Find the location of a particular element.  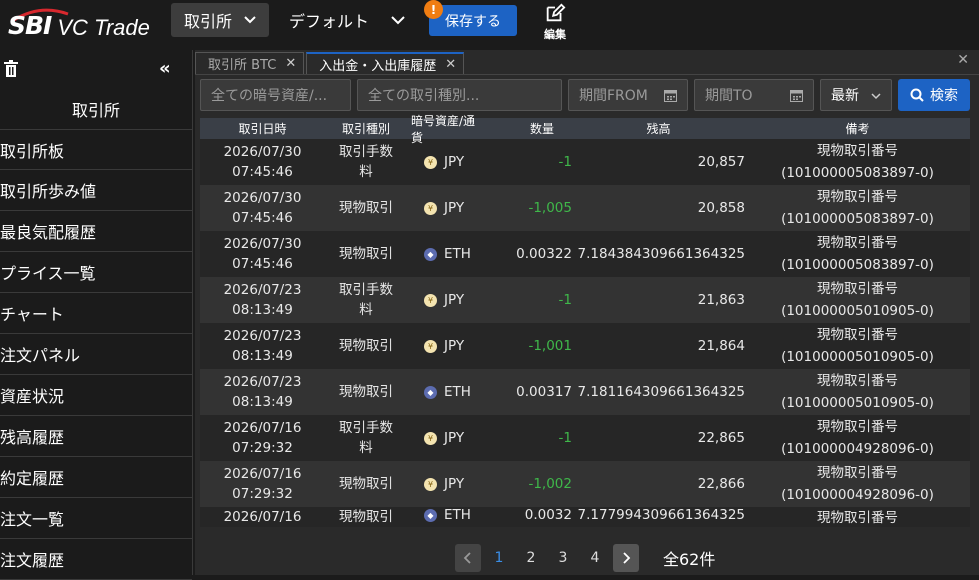

sidebar-item: 取引所歩み値 is located at coordinates (96, 190).